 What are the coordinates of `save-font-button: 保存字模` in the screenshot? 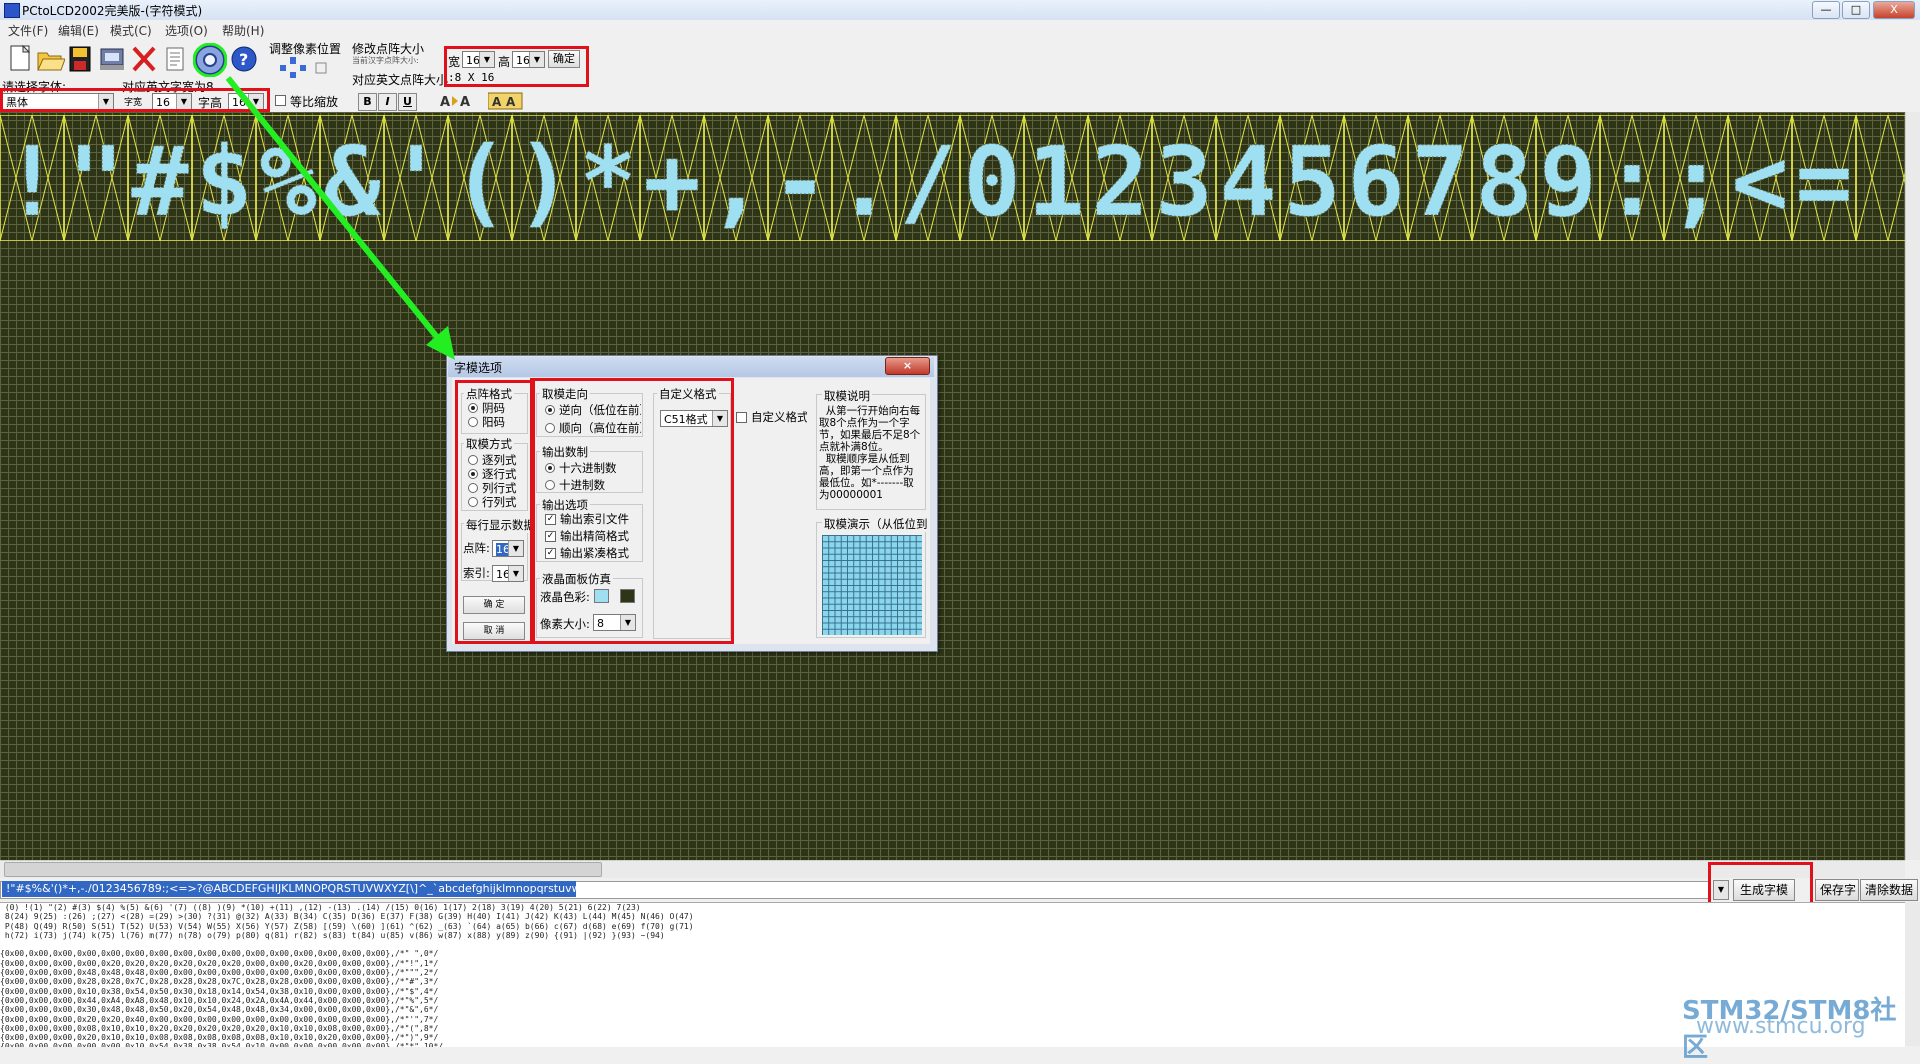 It's located at (1837, 890).